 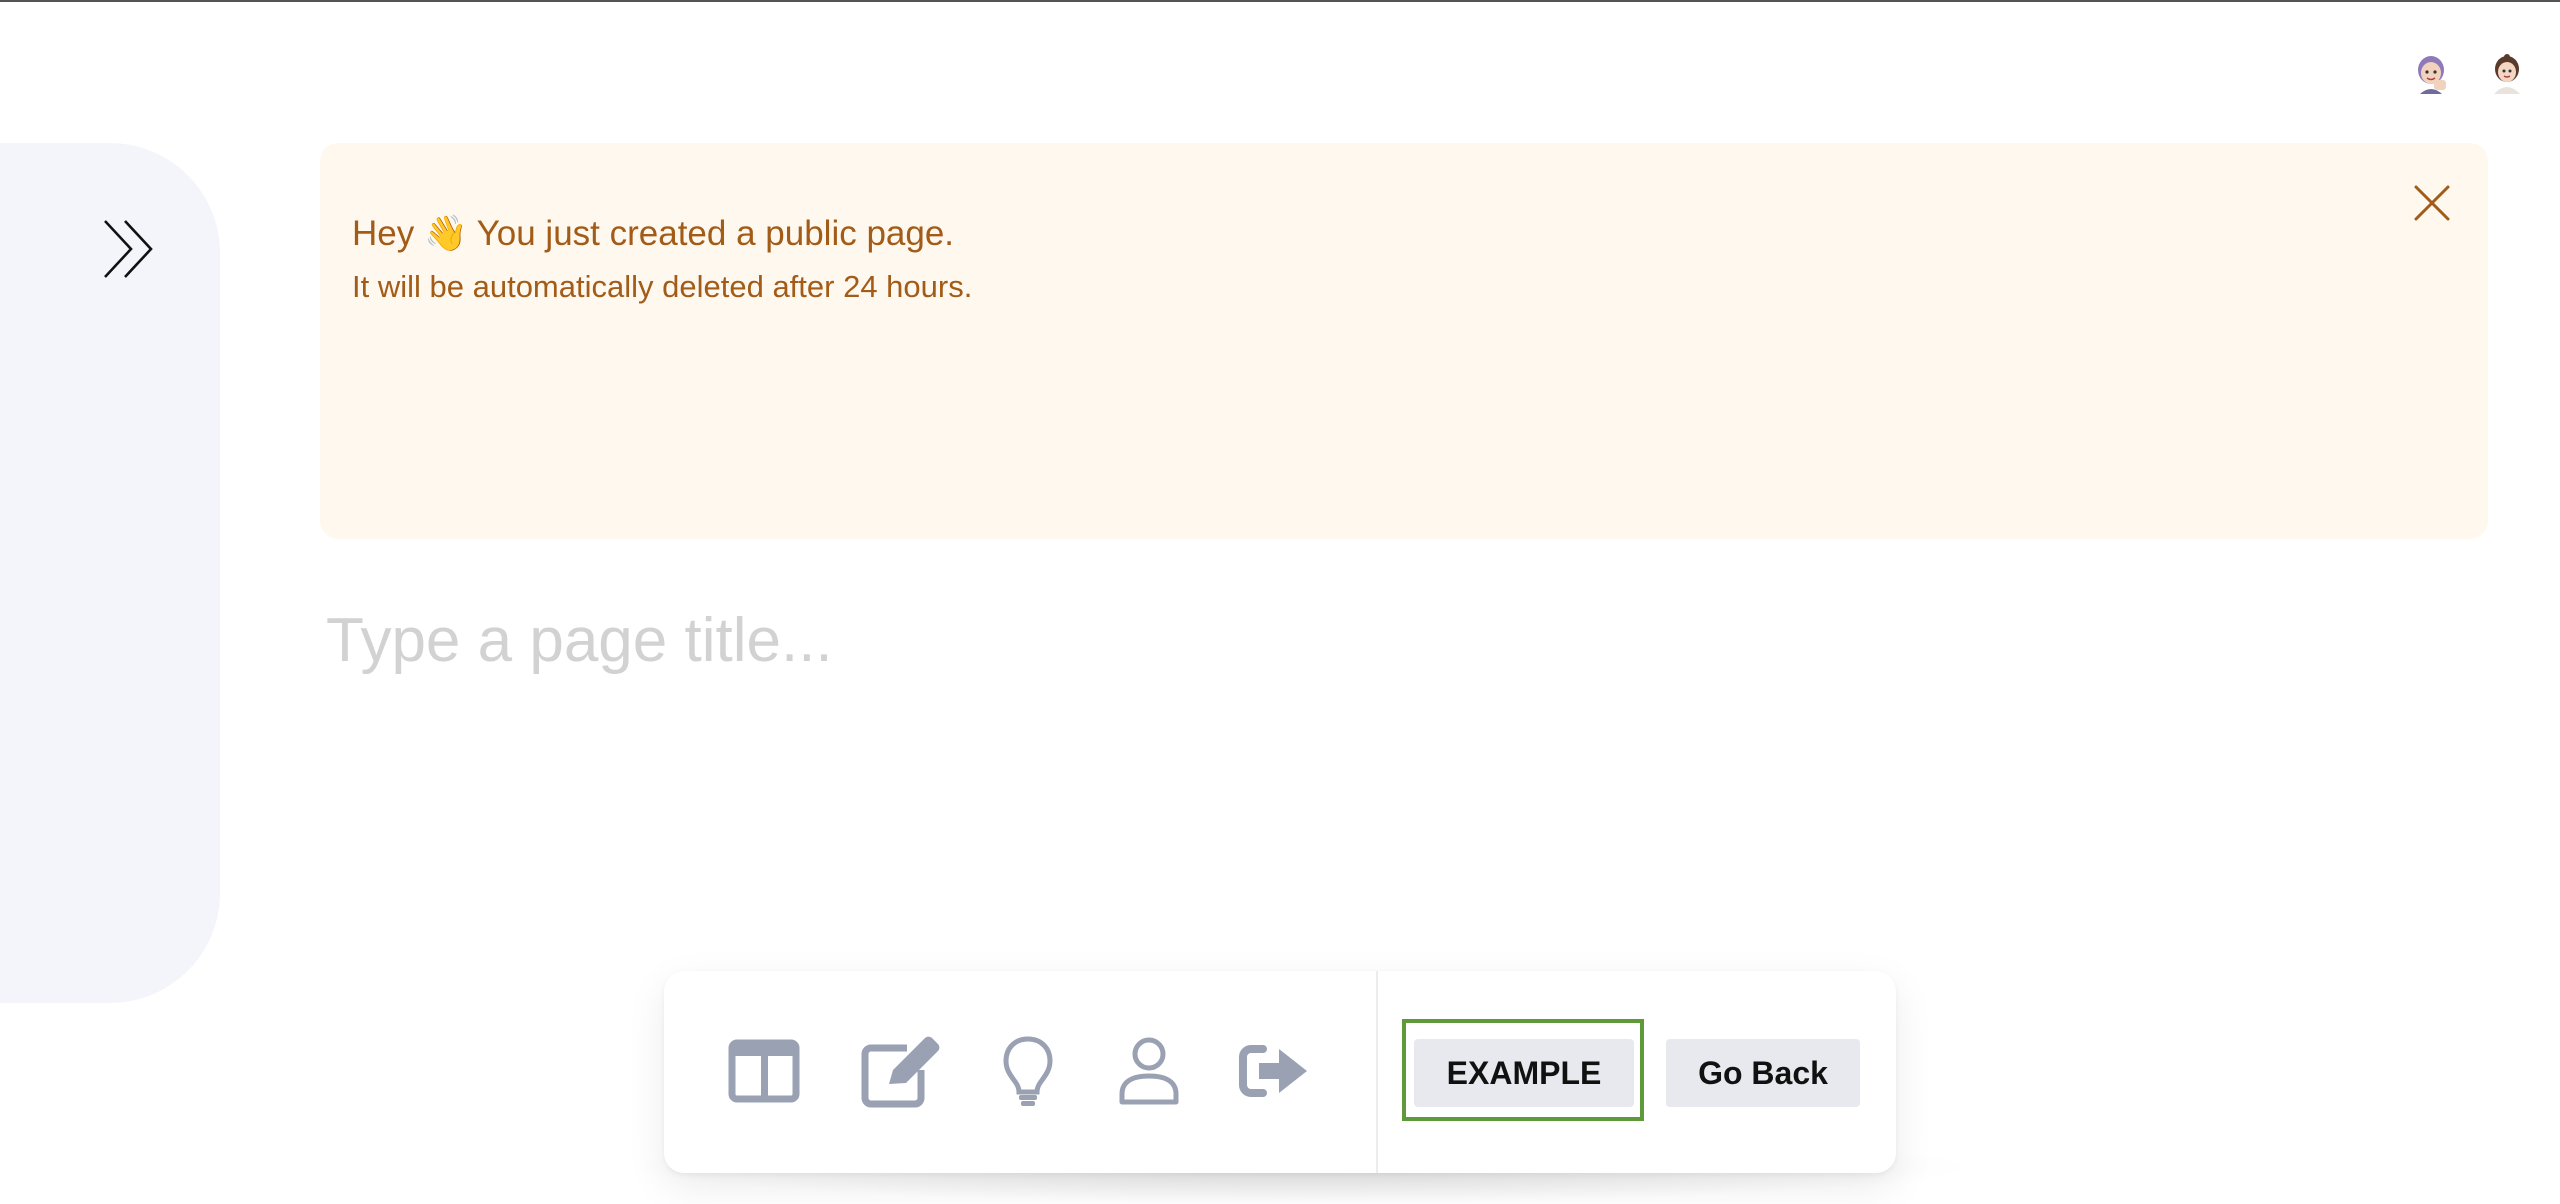 I want to click on edit-icon, so click(x=900, y=1072).